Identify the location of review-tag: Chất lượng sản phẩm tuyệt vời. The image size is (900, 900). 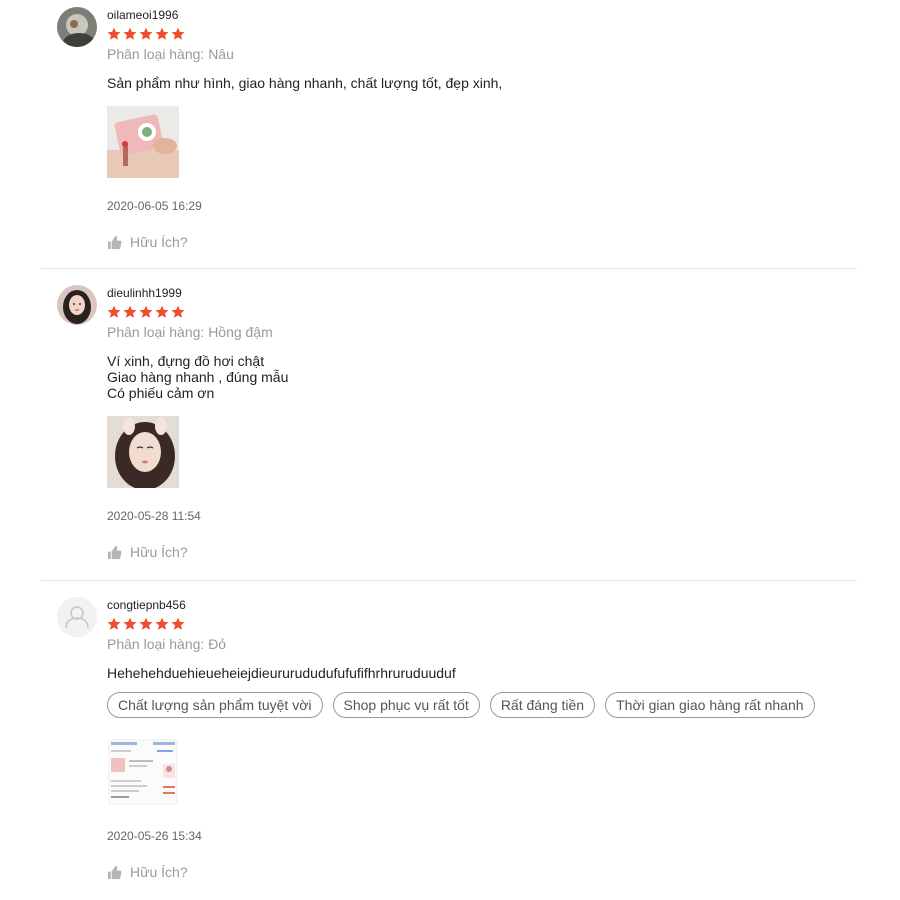
(215, 705).